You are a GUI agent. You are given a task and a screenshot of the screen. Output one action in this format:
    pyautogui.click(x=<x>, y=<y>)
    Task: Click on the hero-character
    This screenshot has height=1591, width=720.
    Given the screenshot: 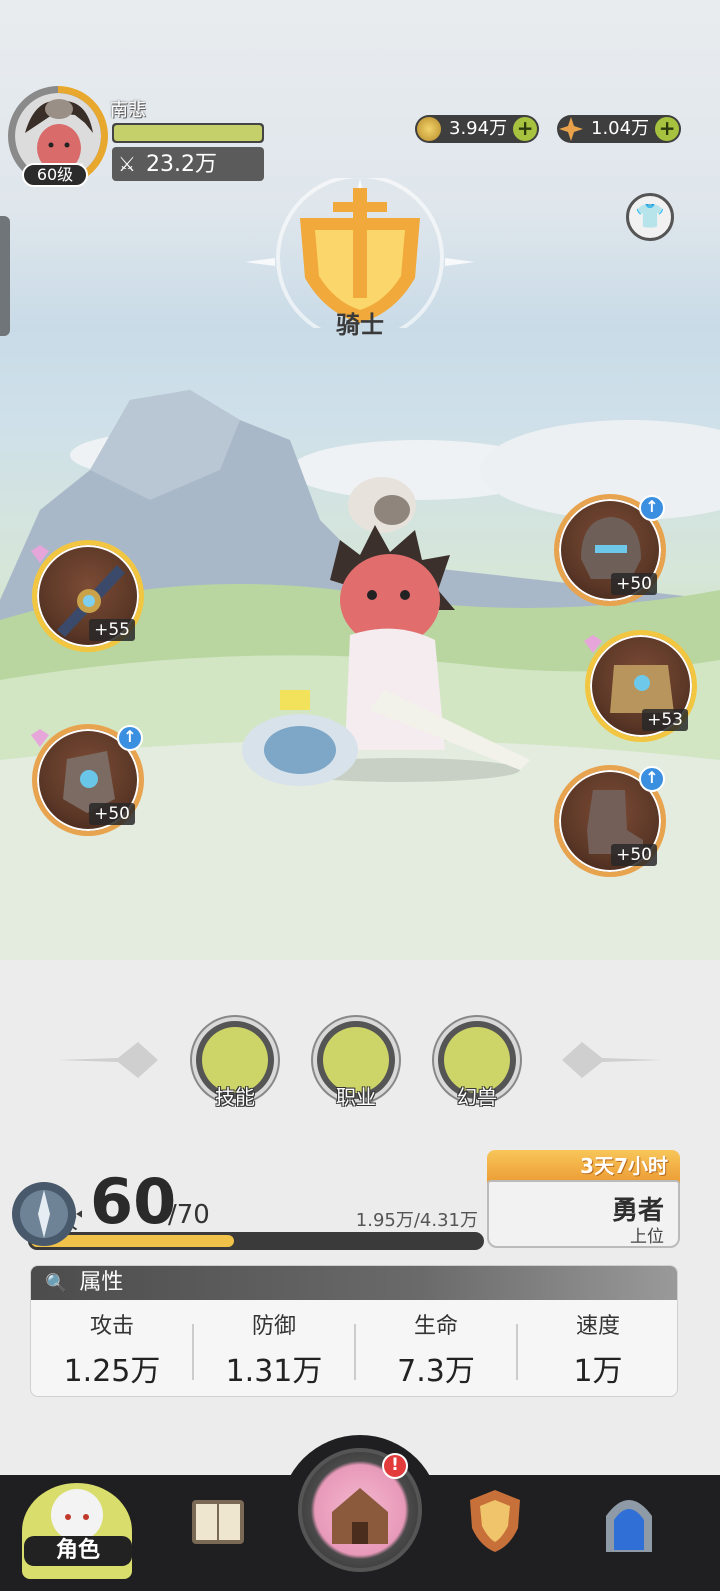 What is the action you would take?
    pyautogui.click(x=370, y=625)
    